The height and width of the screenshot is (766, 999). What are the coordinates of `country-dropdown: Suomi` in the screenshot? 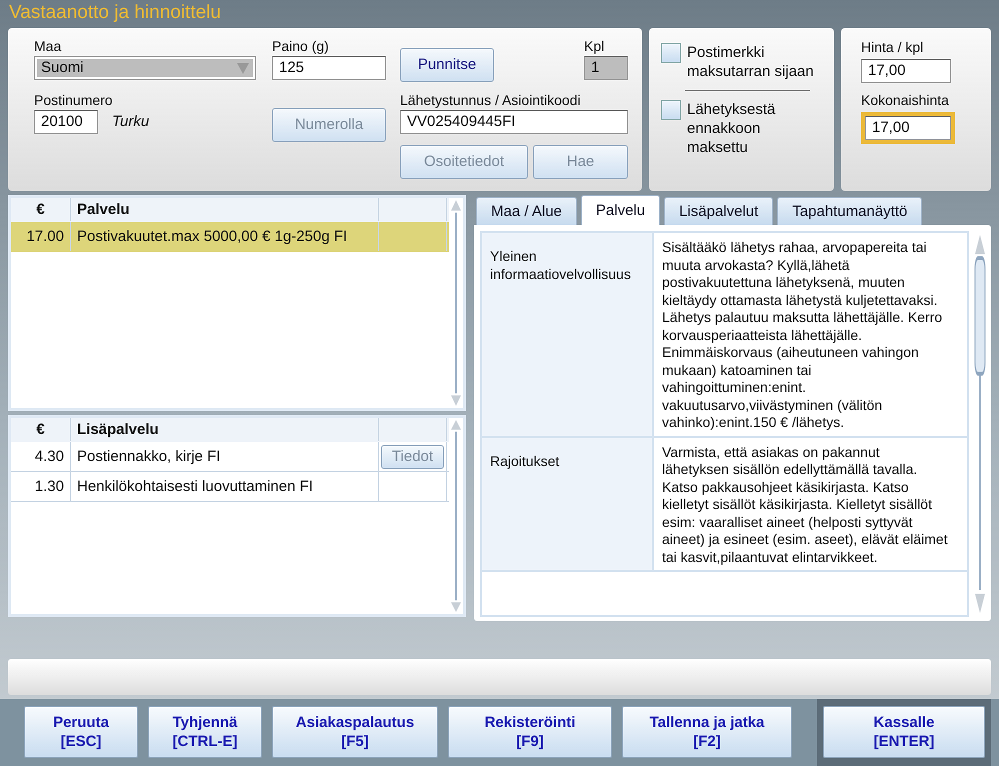 It's located at (145, 68).